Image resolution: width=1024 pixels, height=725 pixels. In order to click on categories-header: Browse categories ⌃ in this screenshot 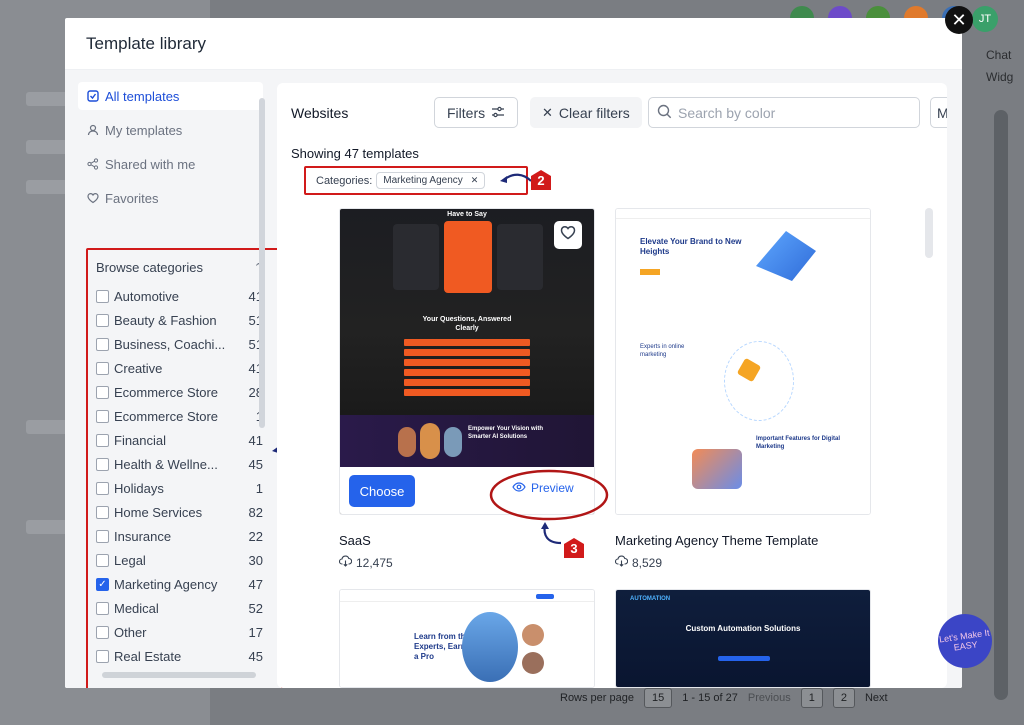, I will do `click(184, 267)`.